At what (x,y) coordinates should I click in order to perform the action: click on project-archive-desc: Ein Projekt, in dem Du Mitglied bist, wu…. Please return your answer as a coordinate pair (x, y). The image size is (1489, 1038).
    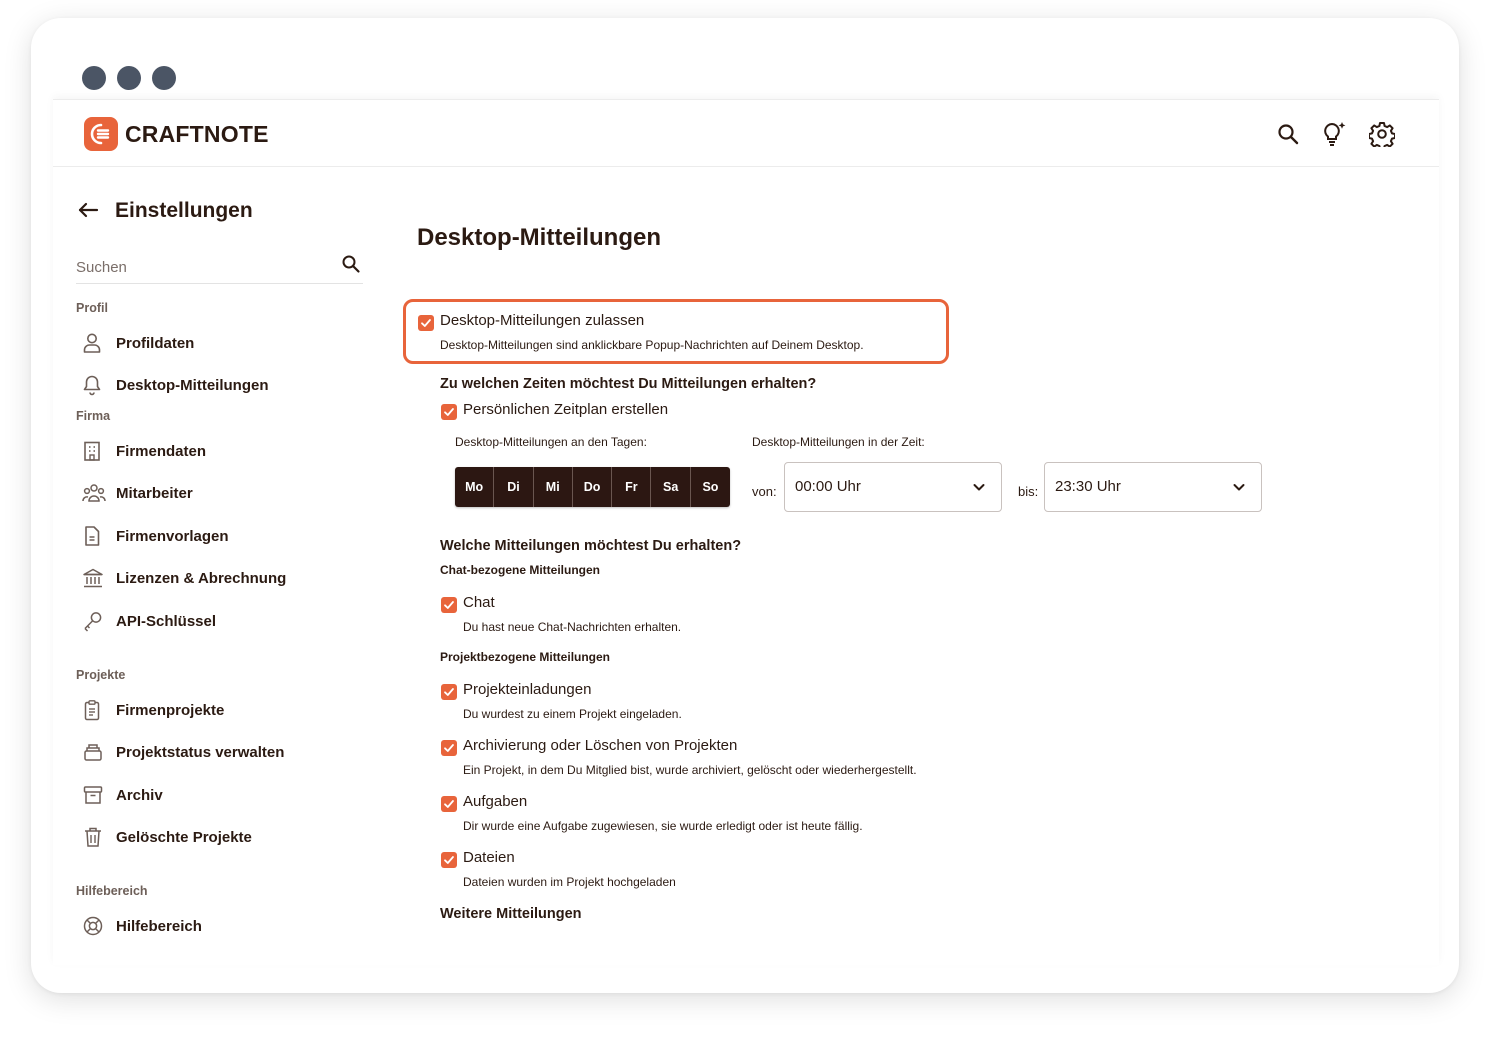
    Looking at the image, I should click on (690, 770).